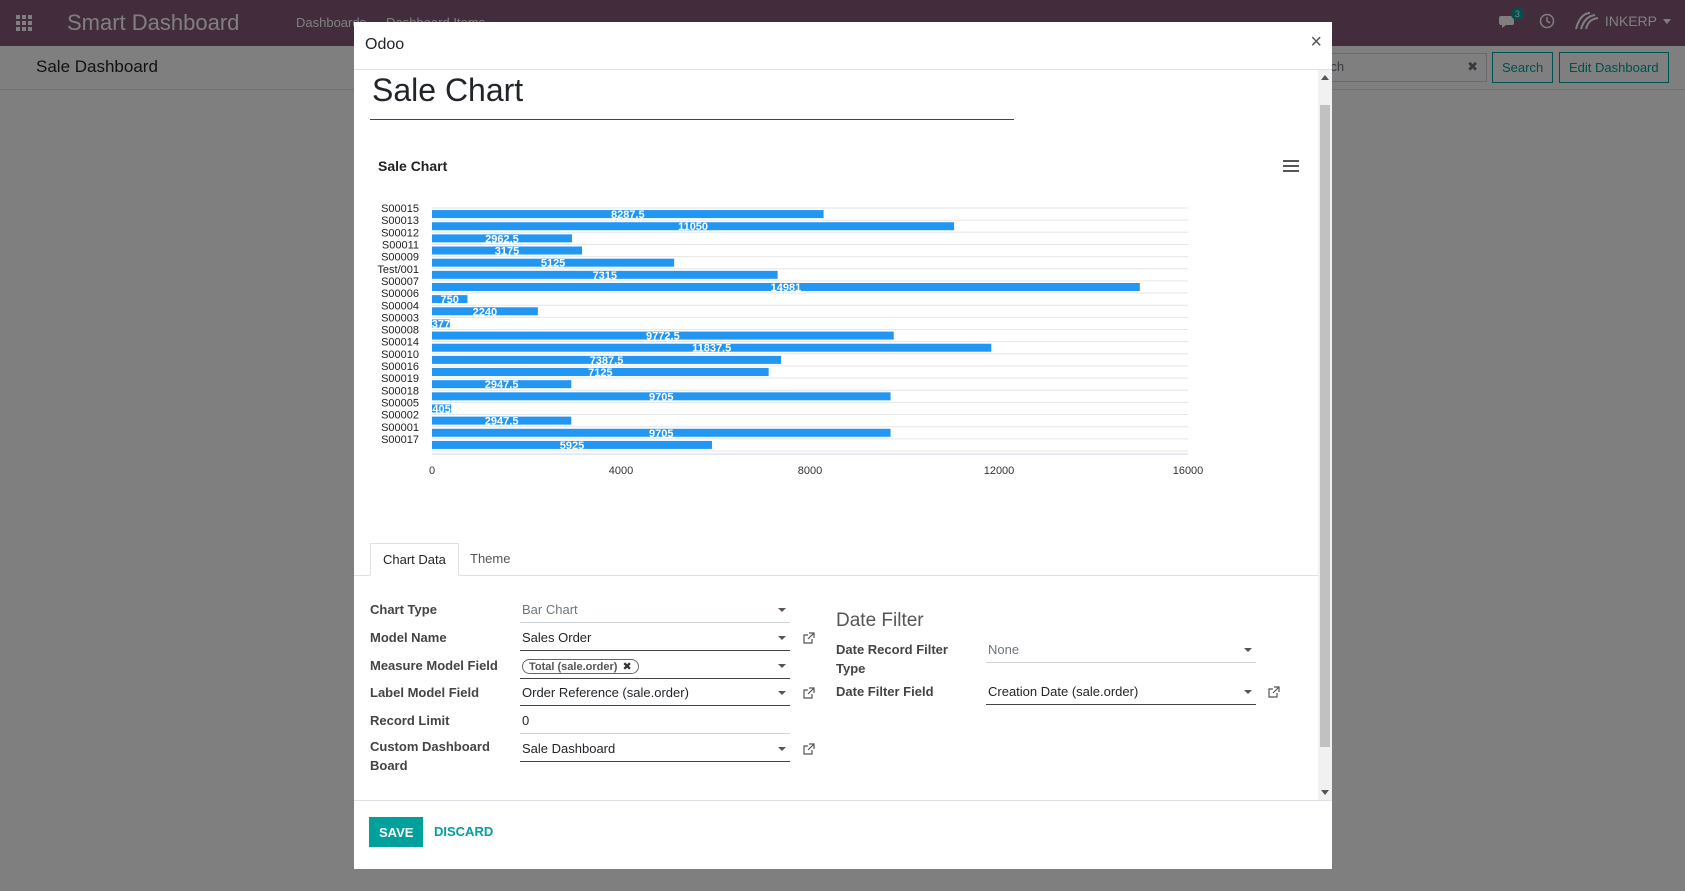 This screenshot has height=891, width=1685. I want to click on category-label: S00007, so click(400, 282).